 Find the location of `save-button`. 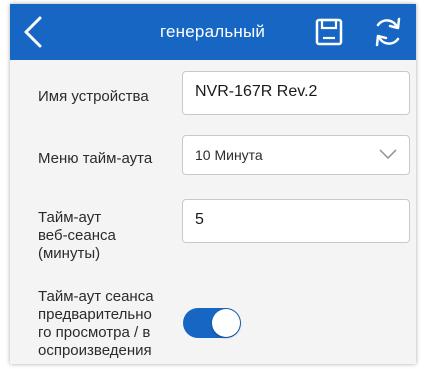

save-button is located at coordinates (329, 32).